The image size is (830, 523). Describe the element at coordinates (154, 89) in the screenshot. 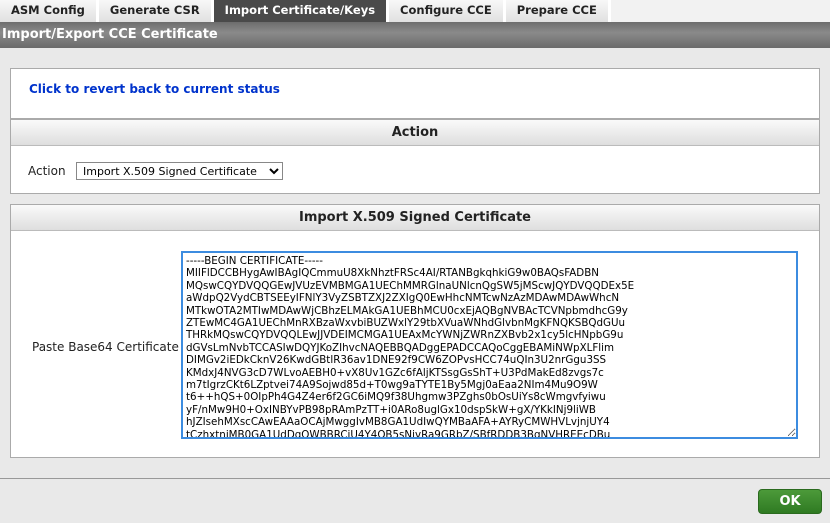

I see `revert-link: Click to revert back to current status` at that location.